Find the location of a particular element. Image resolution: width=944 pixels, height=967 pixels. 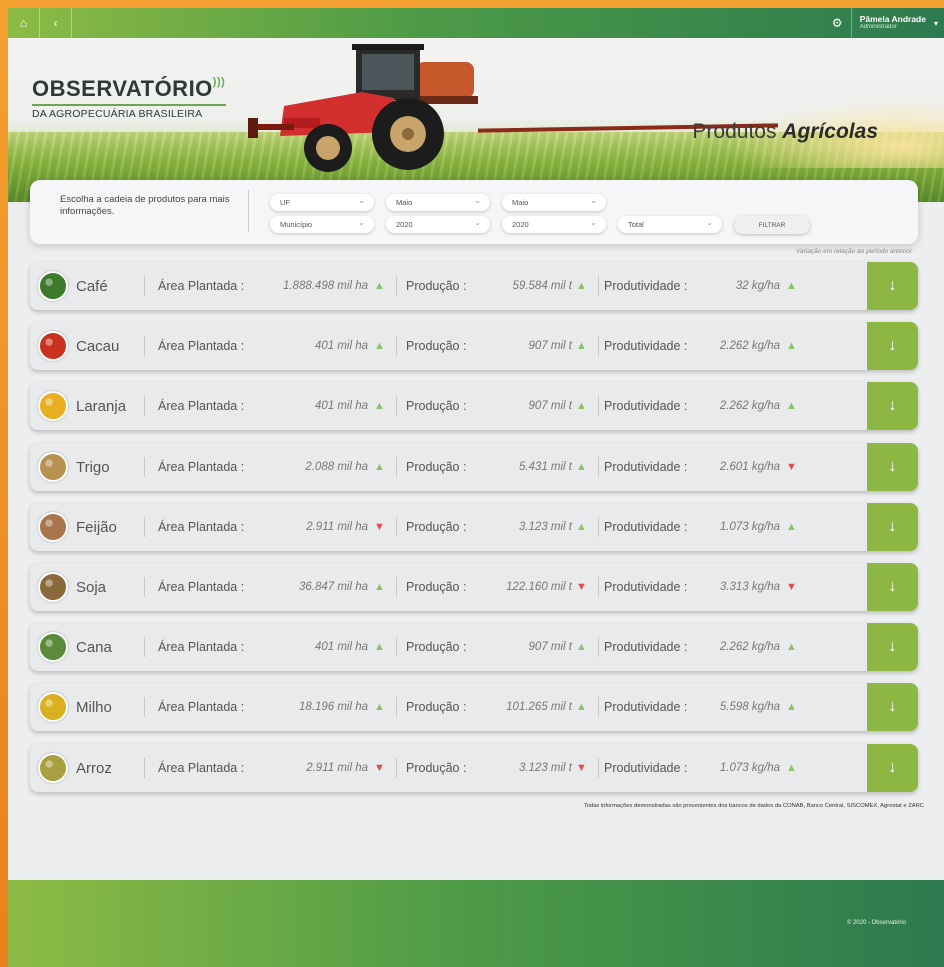

user-menu: Pâmela Andrade Administrador is located at coordinates (893, 22).